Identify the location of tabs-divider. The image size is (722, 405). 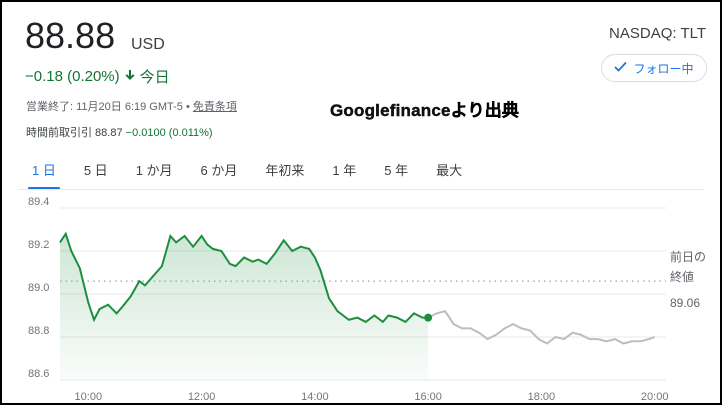
(361, 189).